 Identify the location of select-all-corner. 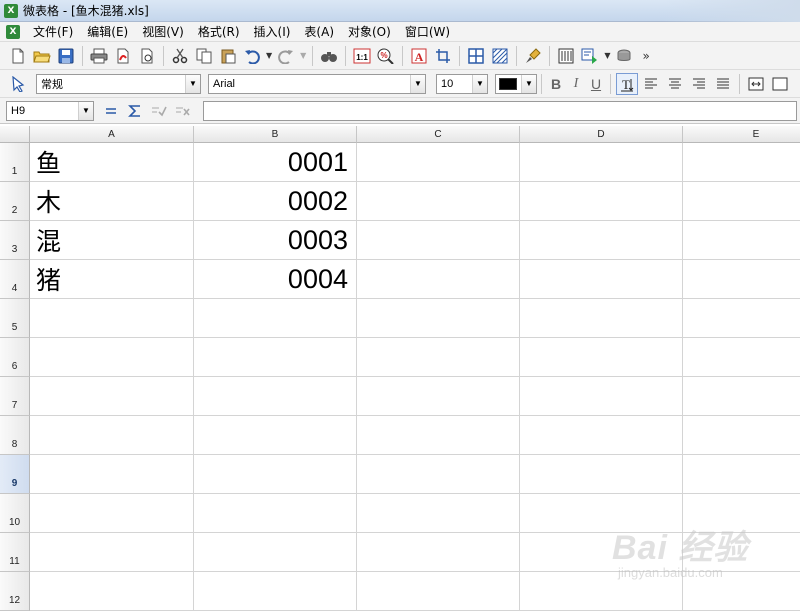
(15, 134).